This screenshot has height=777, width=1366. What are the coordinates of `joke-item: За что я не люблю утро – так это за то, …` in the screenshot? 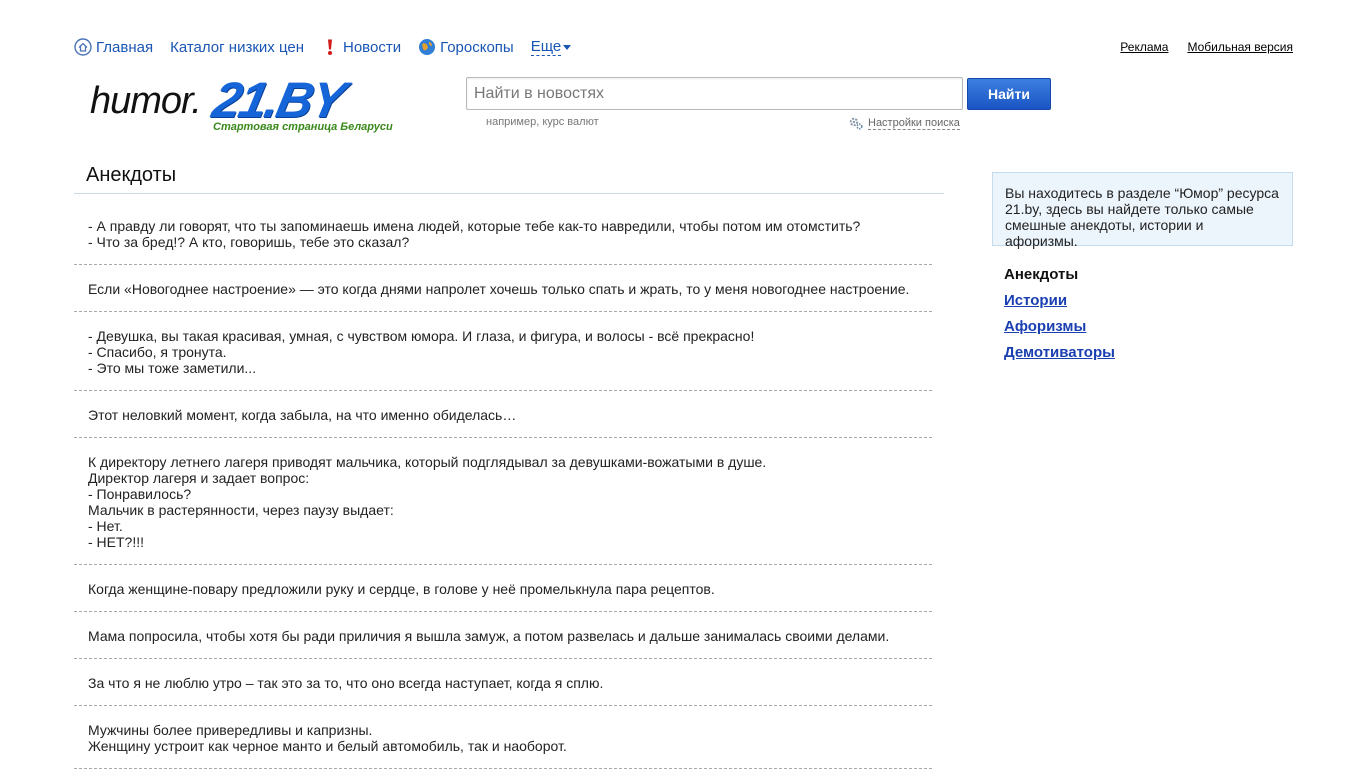 It's located at (503, 686).